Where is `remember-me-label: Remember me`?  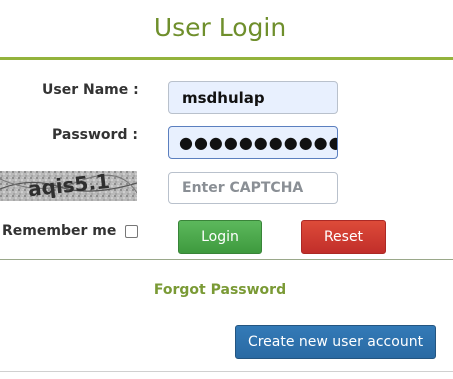 remember-me-label: Remember me is located at coordinates (59, 231).